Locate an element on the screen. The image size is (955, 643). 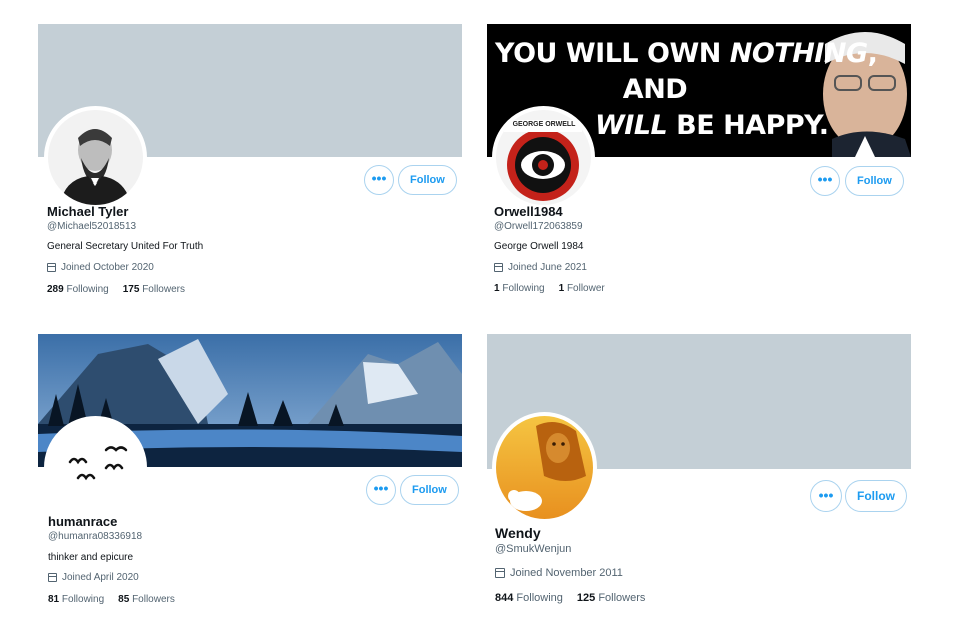
following-link: 844 Following is located at coordinates (529, 598).